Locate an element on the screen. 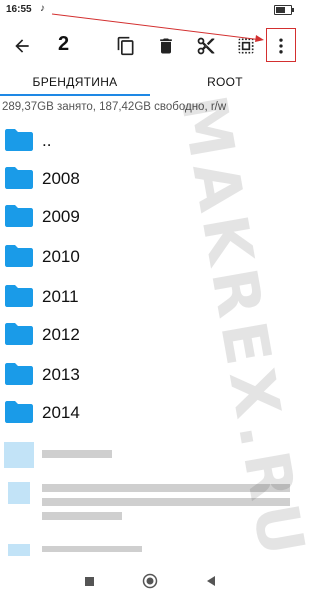 The height and width of the screenshot is (600, 320). status-time: 16:55 is located at coordinates (19, 9).